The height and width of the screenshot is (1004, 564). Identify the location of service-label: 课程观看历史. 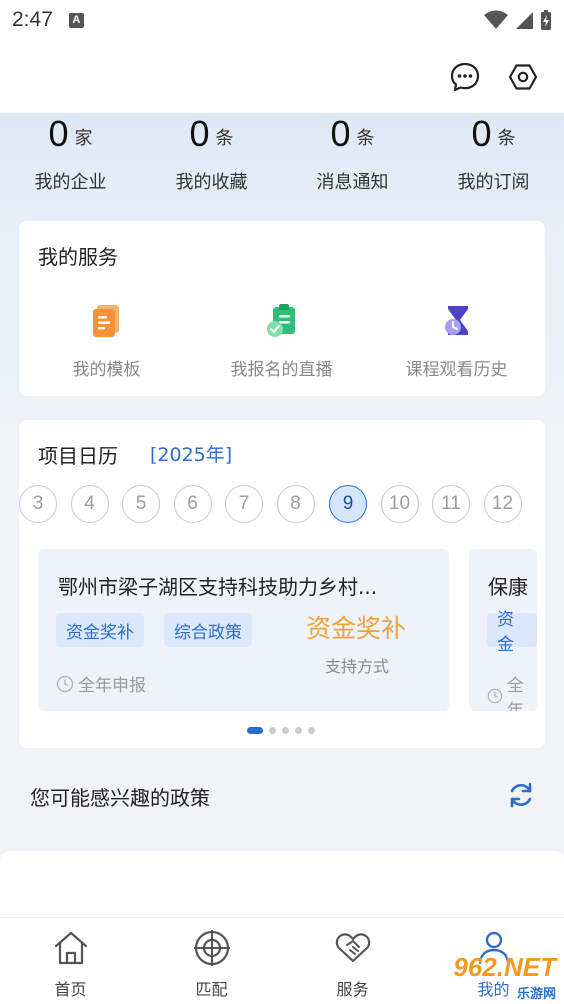
(456, 370).